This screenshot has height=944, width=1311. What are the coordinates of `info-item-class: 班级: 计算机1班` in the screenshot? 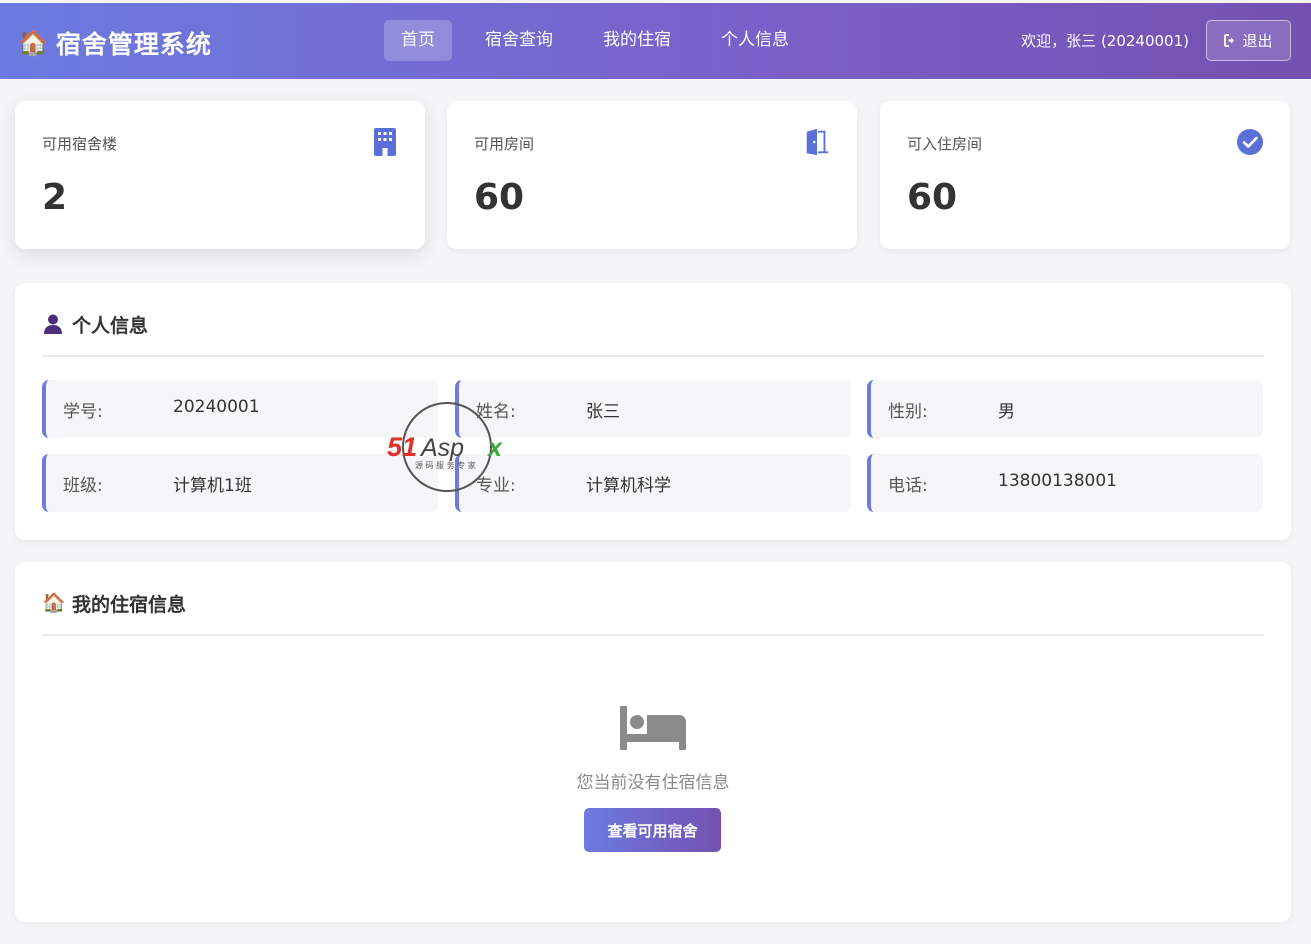 It's located at (240, 483).